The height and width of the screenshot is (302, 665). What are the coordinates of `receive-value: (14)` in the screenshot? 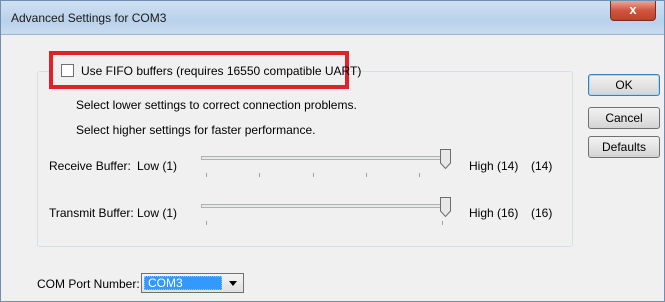 It's located at (542, 166).